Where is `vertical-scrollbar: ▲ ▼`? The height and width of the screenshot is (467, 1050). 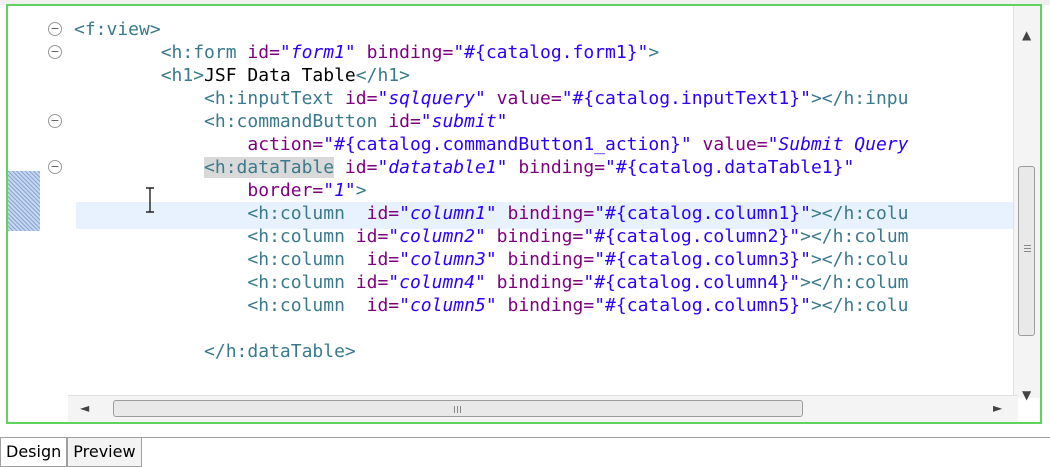
vertical-scrollbar: ▲ ▼ is located at coordinates (1026, 204).